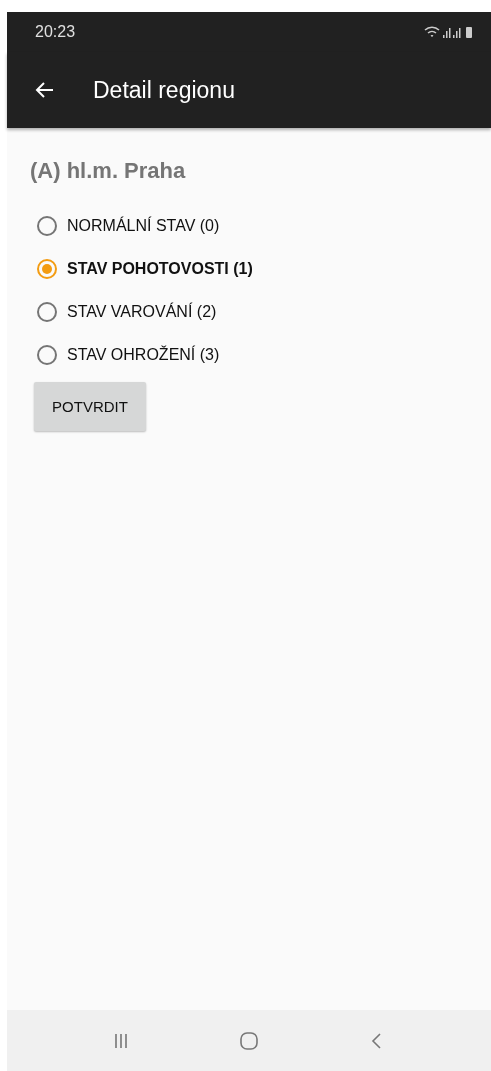 This screenshot has width=491, height=1071. What do you see at coordinates (164, 90) in the screenshot?
I see `screen-title: Detail regionu` at bounding box center [164, 90].